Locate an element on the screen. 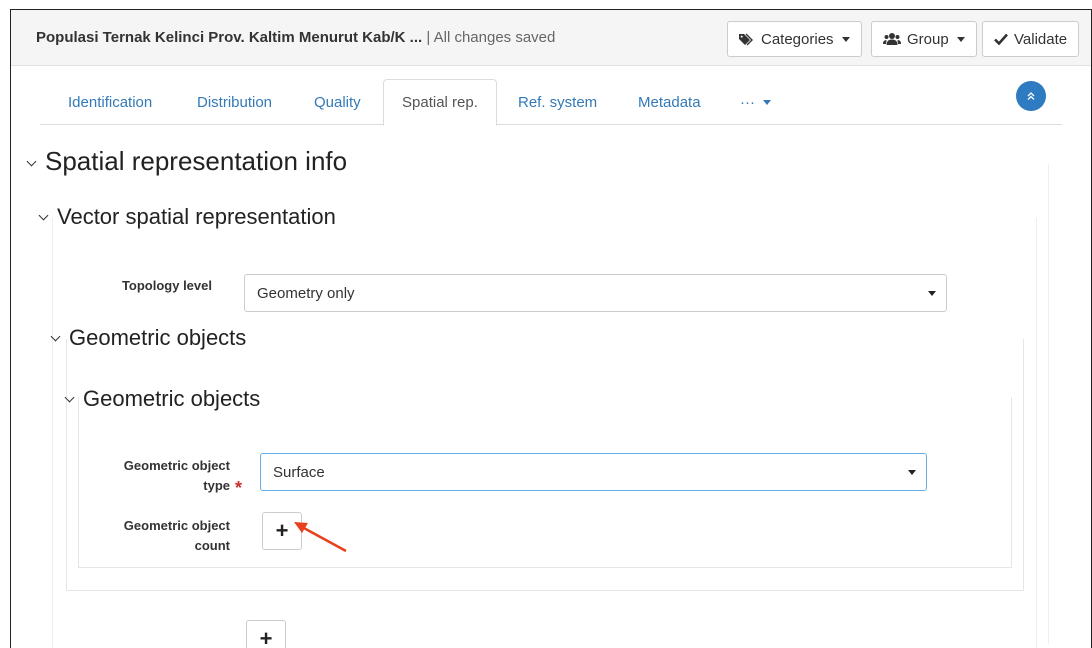 Image resolution: width=1092 pixels, height=648 pixels. tab-spatial-rep: Spatial rep. is located at coordinates (440, 102).